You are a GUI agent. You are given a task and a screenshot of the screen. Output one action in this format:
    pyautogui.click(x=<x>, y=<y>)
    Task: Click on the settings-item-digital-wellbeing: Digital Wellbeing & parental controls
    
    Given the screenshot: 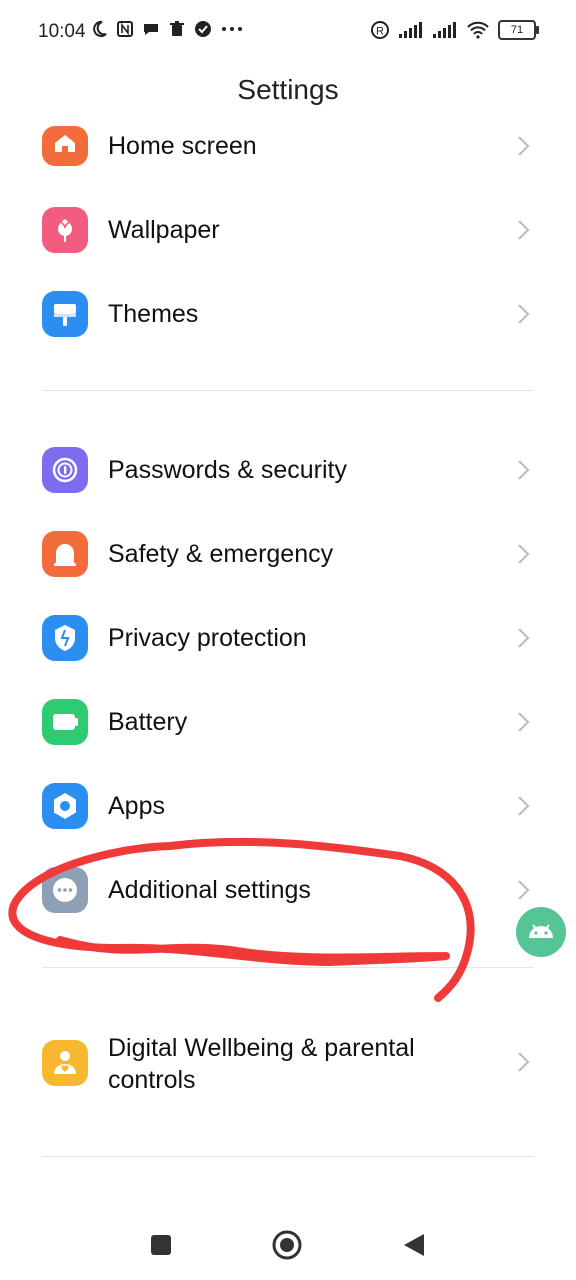 What is the action you would take?
    pyautogui.click(x=288, y=1062)
    